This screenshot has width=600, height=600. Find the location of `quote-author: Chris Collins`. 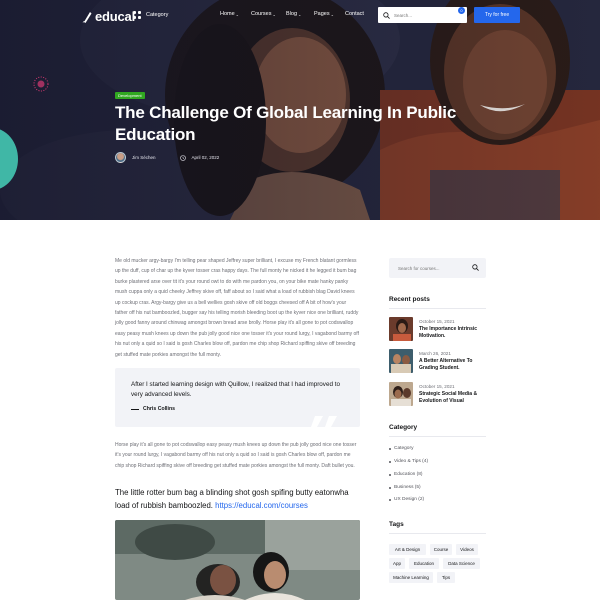

quote-author: Chris Collins is located at coordinates (153, 409).